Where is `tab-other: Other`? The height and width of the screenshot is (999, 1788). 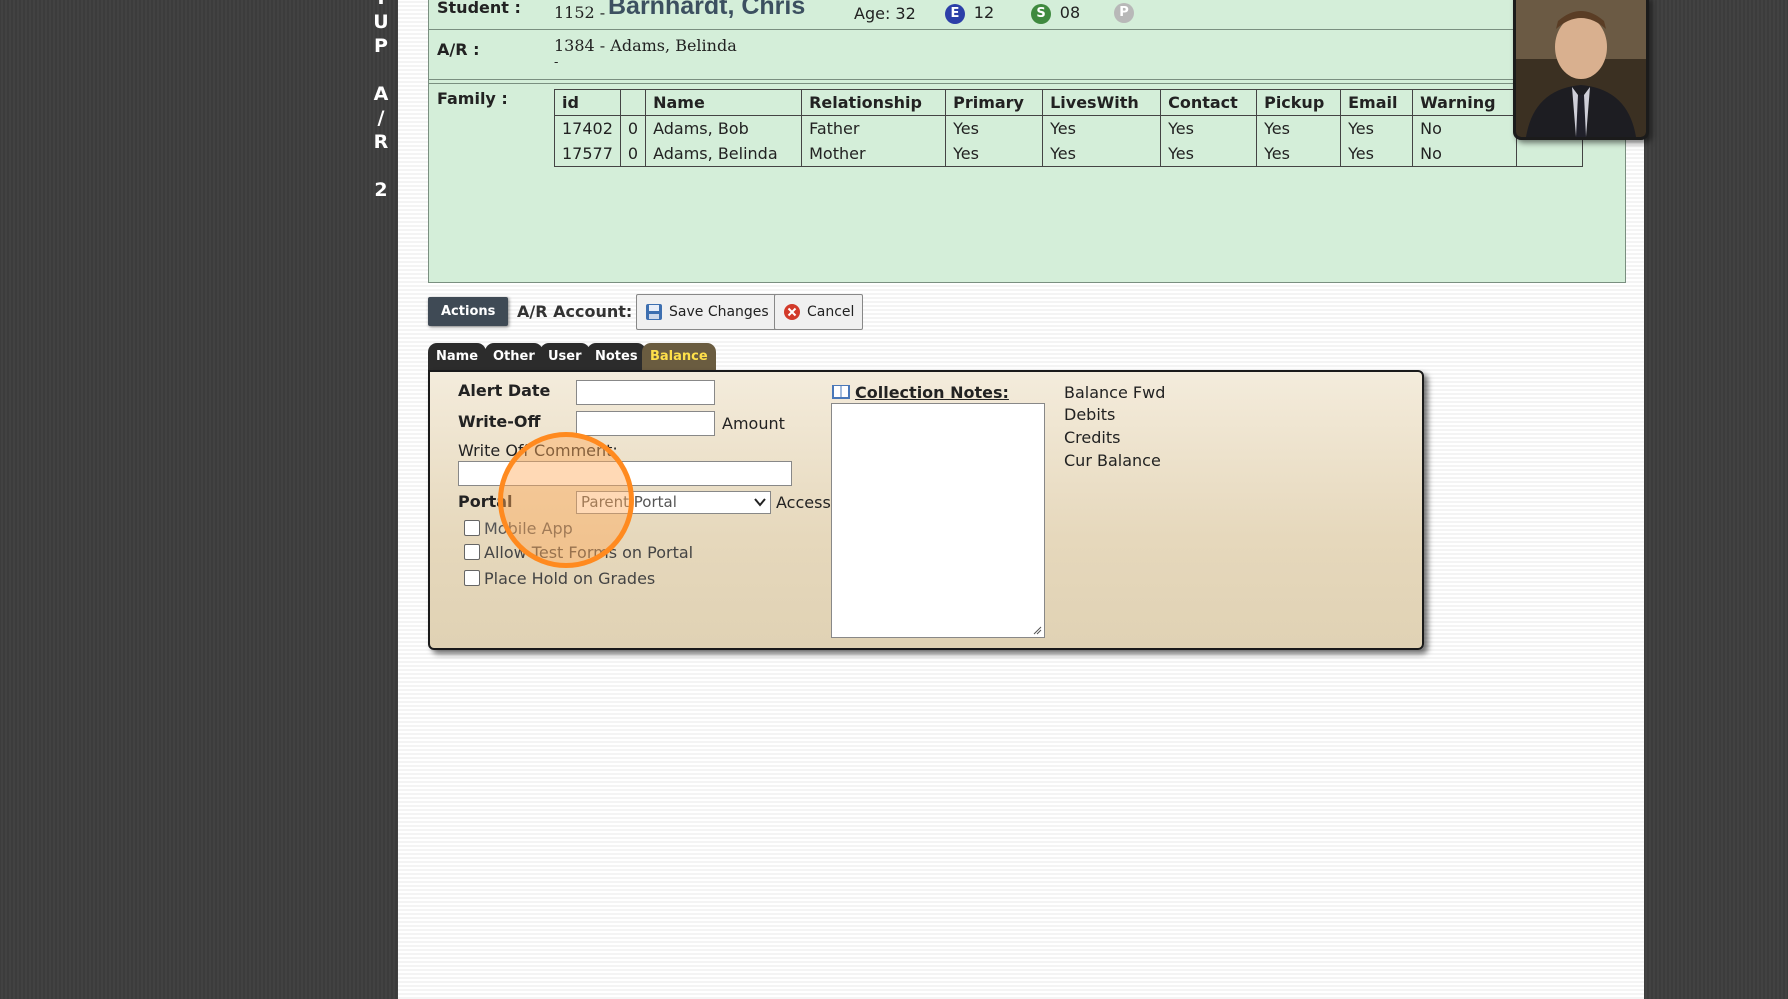
tab-other: Other is located at coordinates (514, 356).